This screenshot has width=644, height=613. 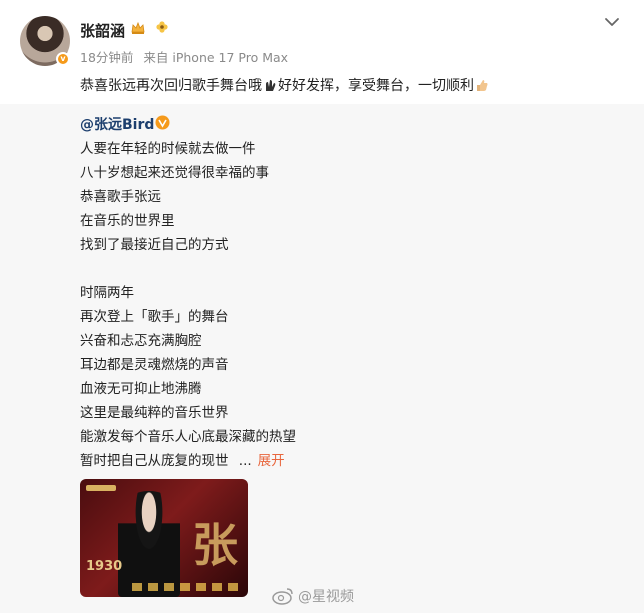 I want to click on repost-line: 血液无可抑止地沸腾, so click(x=141, y=389).